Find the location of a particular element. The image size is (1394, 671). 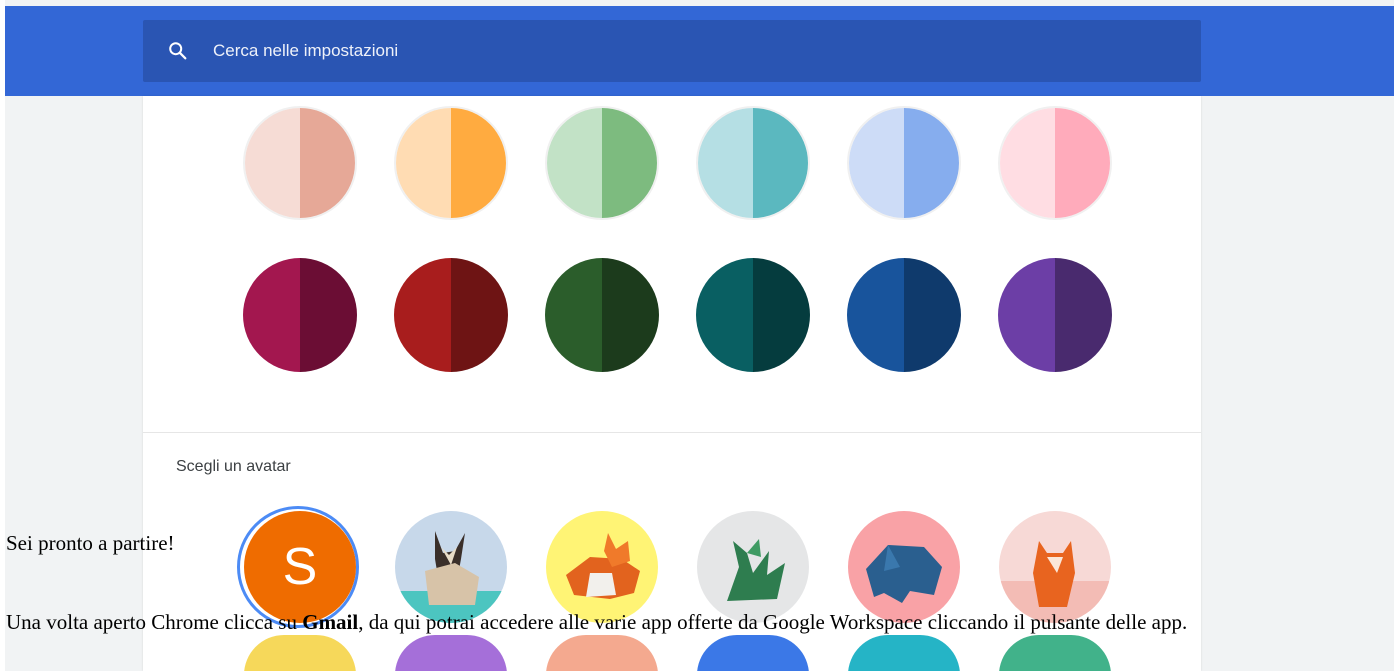

search-icon is located at coordinates (178, 51).